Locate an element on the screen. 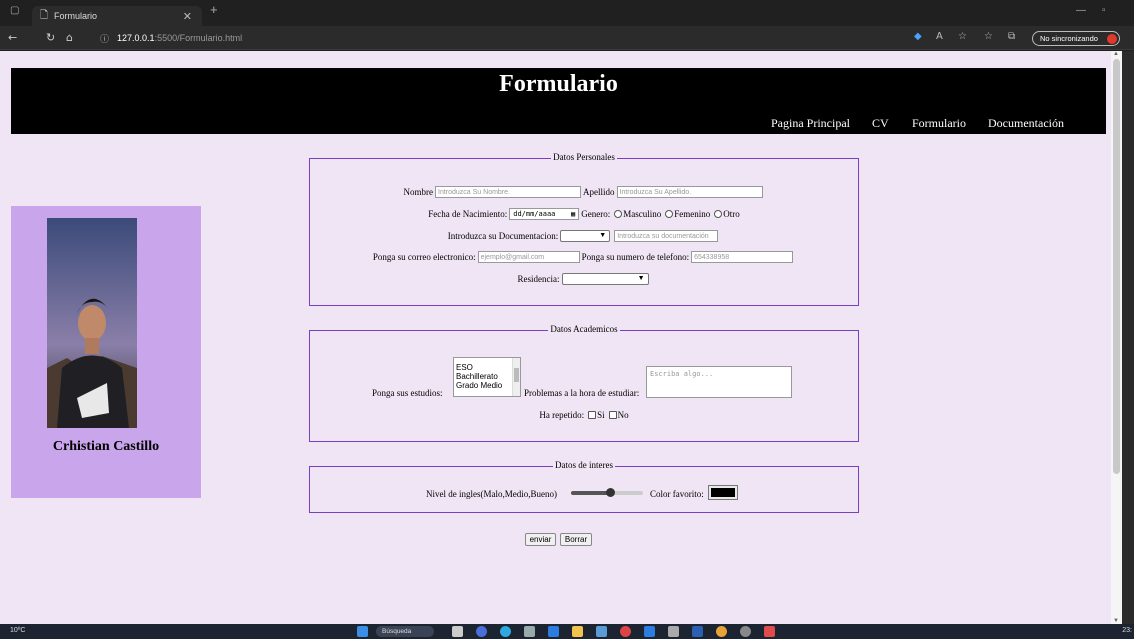 This screenshot has width=1134, height=639. otro-label: Otro is located at coordinates (731, 214).